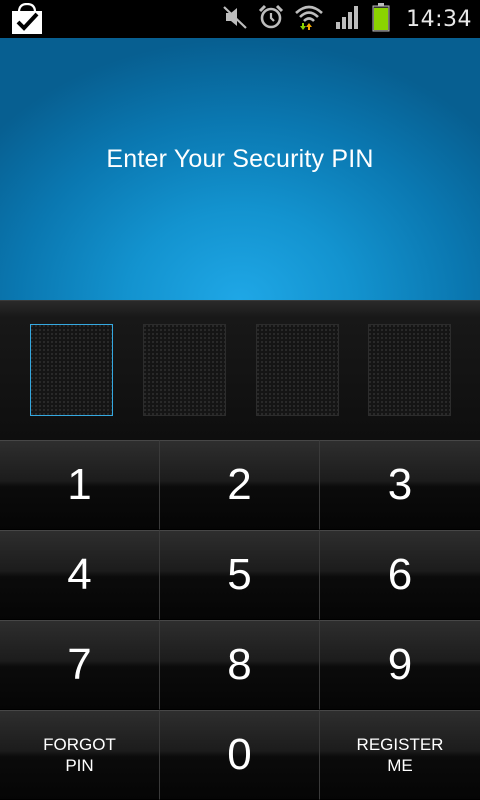  What do you see at coordinates (381, 19) in the screenshot?
I see `battery-icon` at bounding box center [381, 19].